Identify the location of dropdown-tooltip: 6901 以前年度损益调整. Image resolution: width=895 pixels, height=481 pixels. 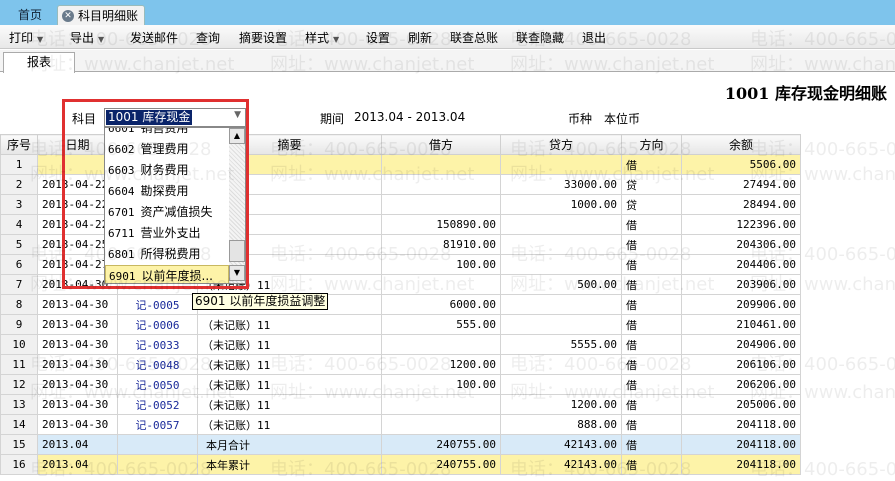
(260, 301).